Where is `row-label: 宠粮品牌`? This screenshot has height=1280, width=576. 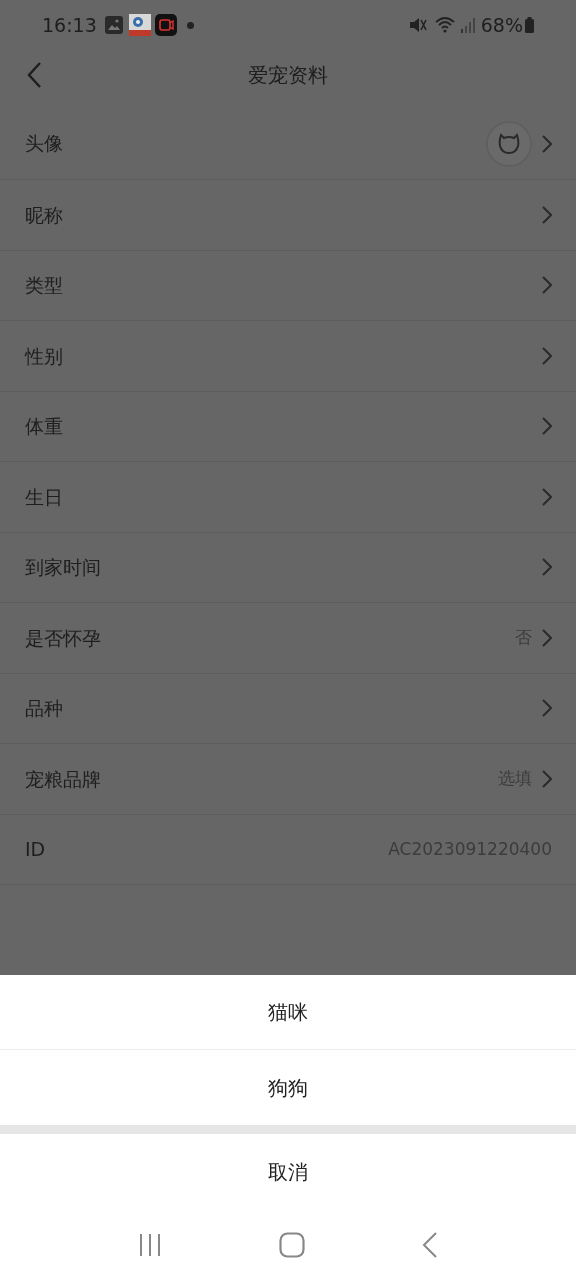
row-label: 宠粮品牌 is located at coordinates (63, 779).